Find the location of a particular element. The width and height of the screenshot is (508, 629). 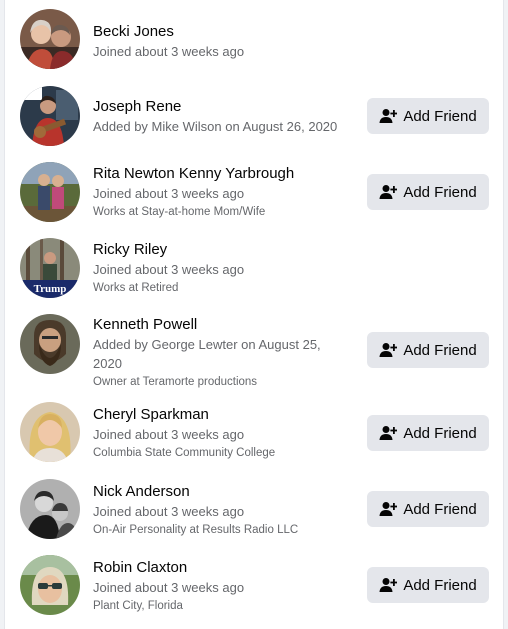

list-item: Becki Jones Joined about 3 weeks ago is located at coordinates (254, 40).